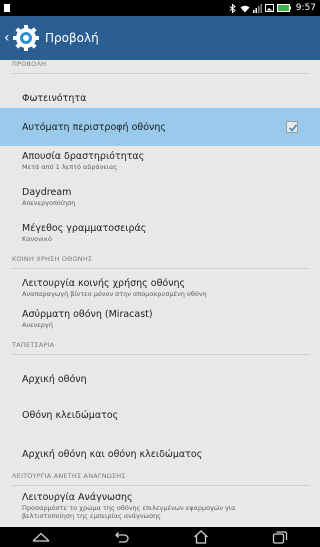 This screenshot has height=547, width=320. What do you see at coordinates (8, 38) in the screenshot?
I see `up-navigation-icon: ‹` at bounding box center [8, 38].